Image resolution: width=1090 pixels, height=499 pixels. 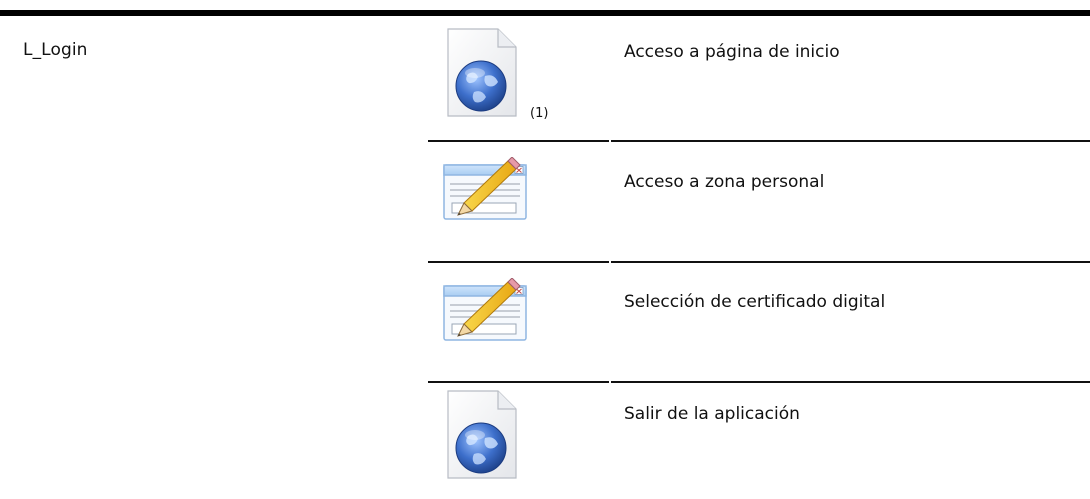 What do you see at coordinates (759, 83) in the screenshot?
I see `step-row: (1) Acceso a página de inicio` at bounding box center [759, 83].